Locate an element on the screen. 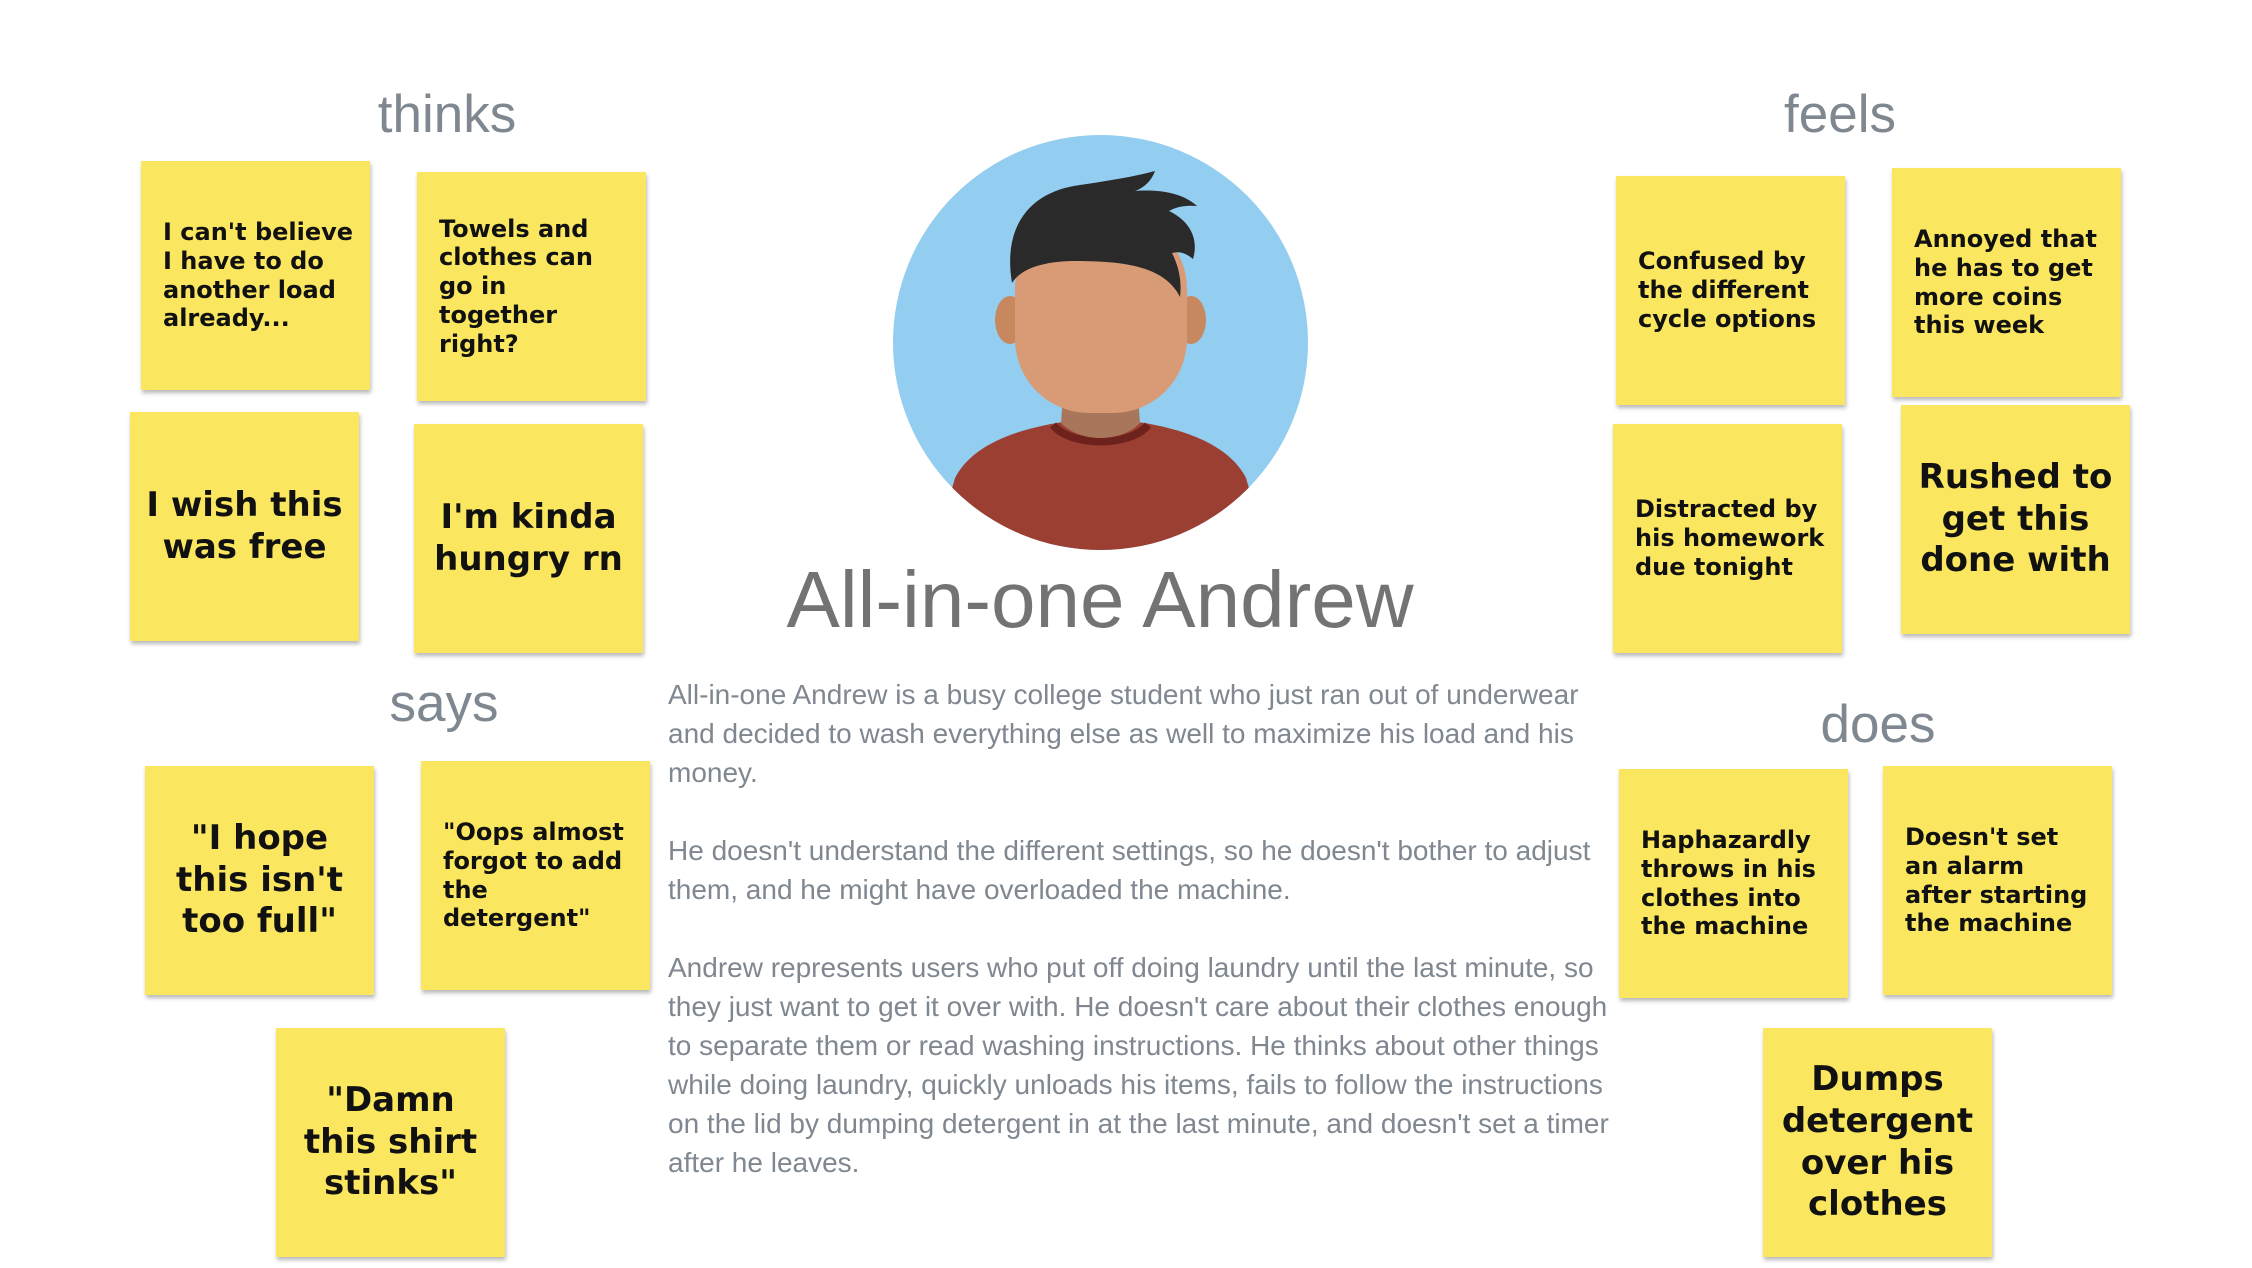 The width and height of the screenshot is (2252, 1268). sticky-note-says-3: "Damn this shirt stinks" is located at coordinates (390, 1142).